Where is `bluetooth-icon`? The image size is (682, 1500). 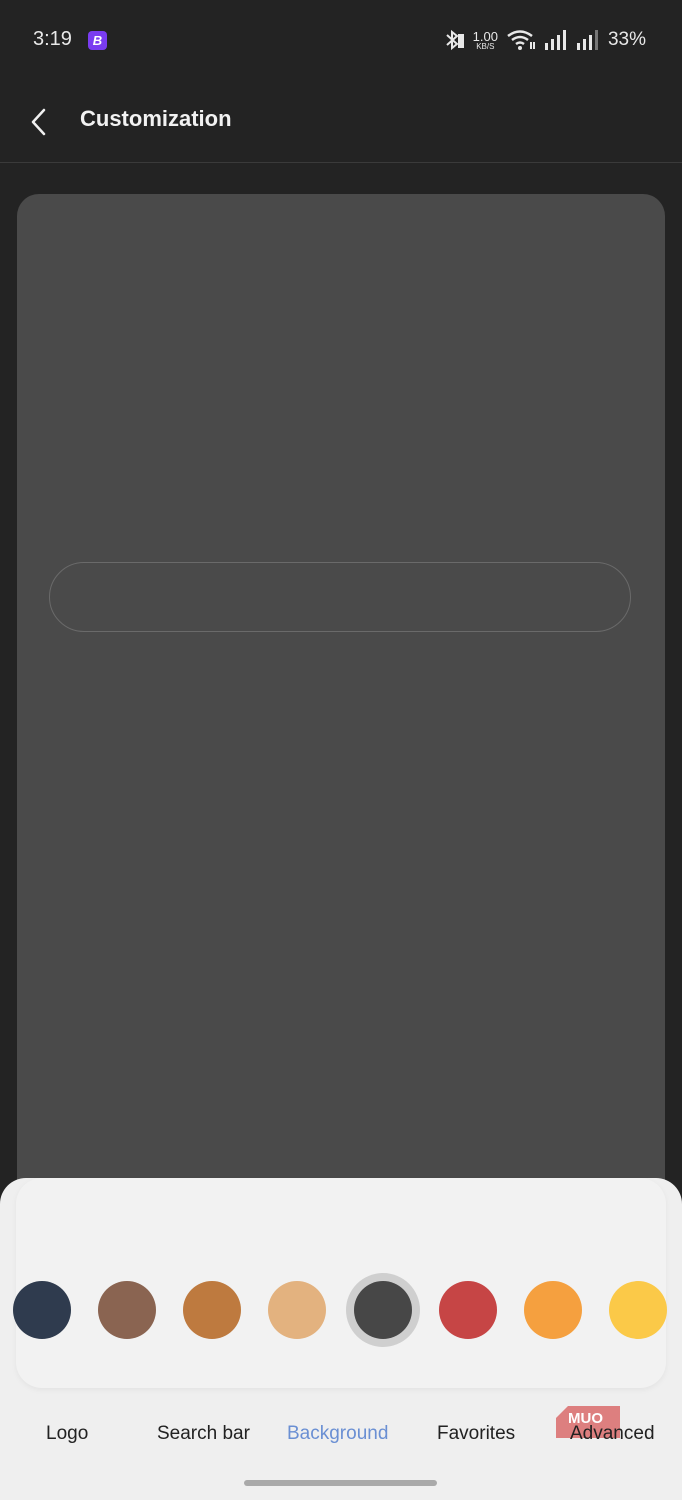
bluetooth-icon is located at coordinates (454, 40).